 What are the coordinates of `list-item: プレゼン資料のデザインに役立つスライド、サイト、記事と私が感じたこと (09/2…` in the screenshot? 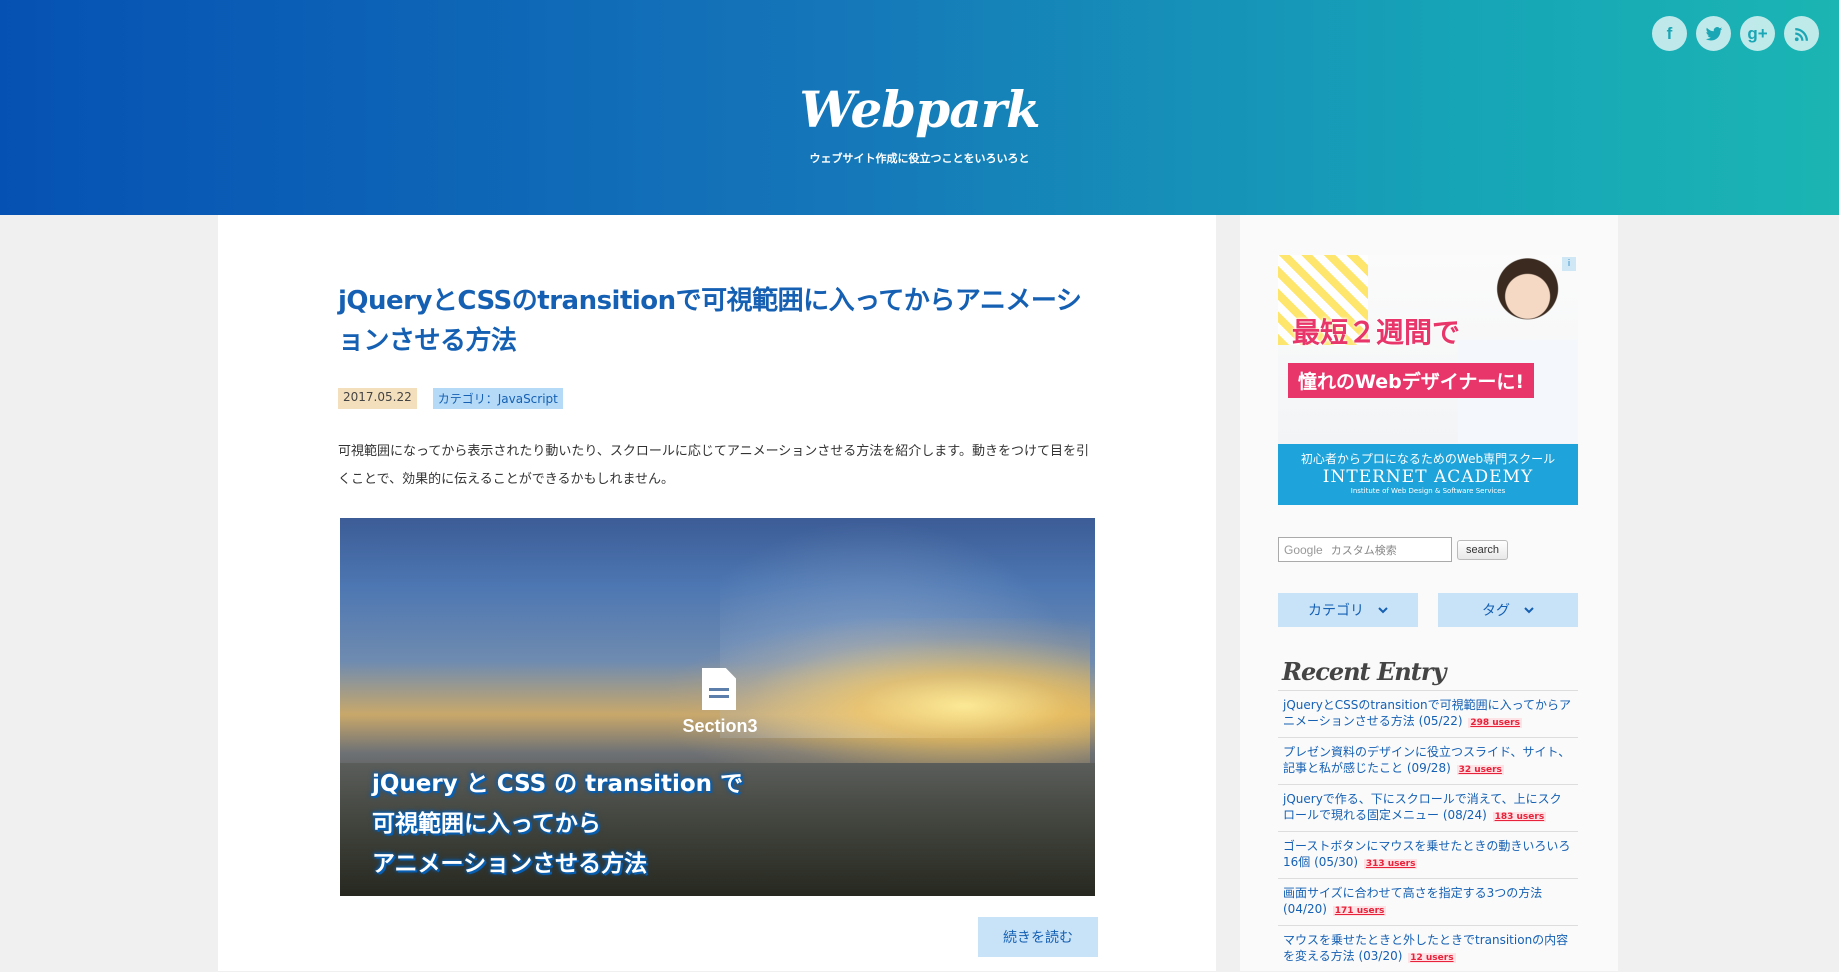 It's located at (1428, 760).